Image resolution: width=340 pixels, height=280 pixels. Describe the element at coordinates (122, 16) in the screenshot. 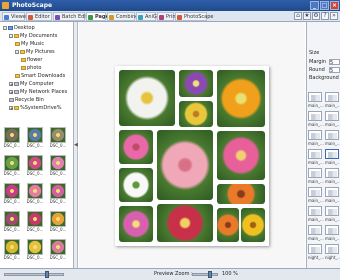

I see `tab-combine: Combine` at that location.